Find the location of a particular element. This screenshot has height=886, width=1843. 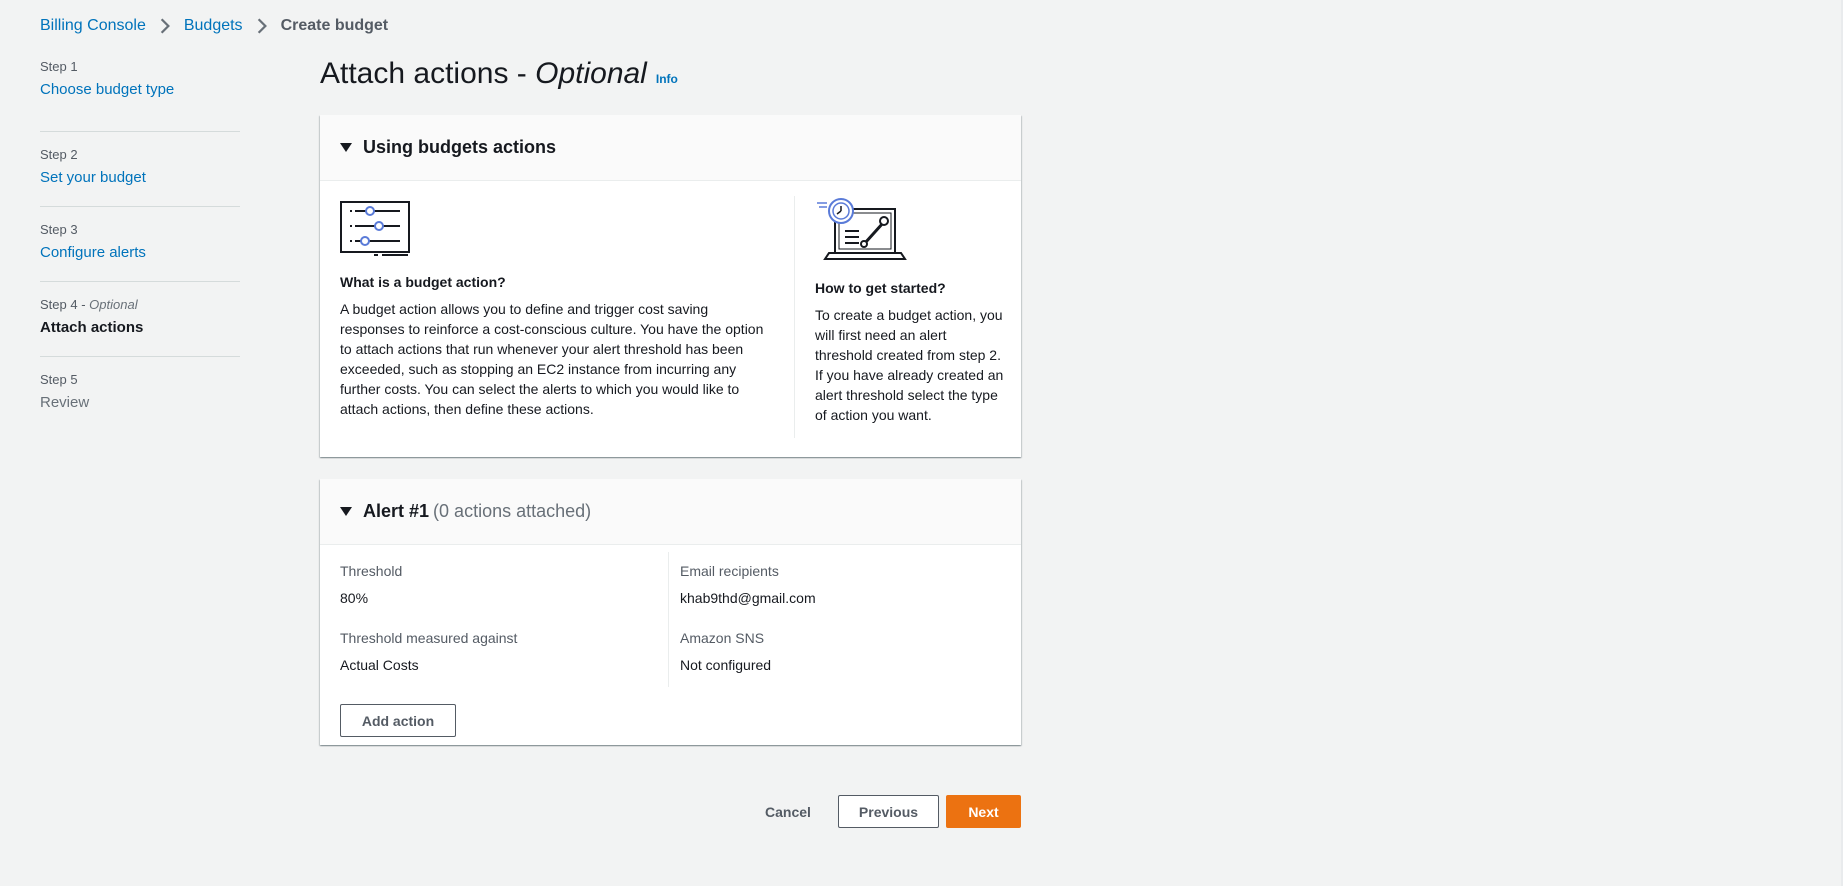

page-title-main: Attach actions - is located at coordinates (428, 73).